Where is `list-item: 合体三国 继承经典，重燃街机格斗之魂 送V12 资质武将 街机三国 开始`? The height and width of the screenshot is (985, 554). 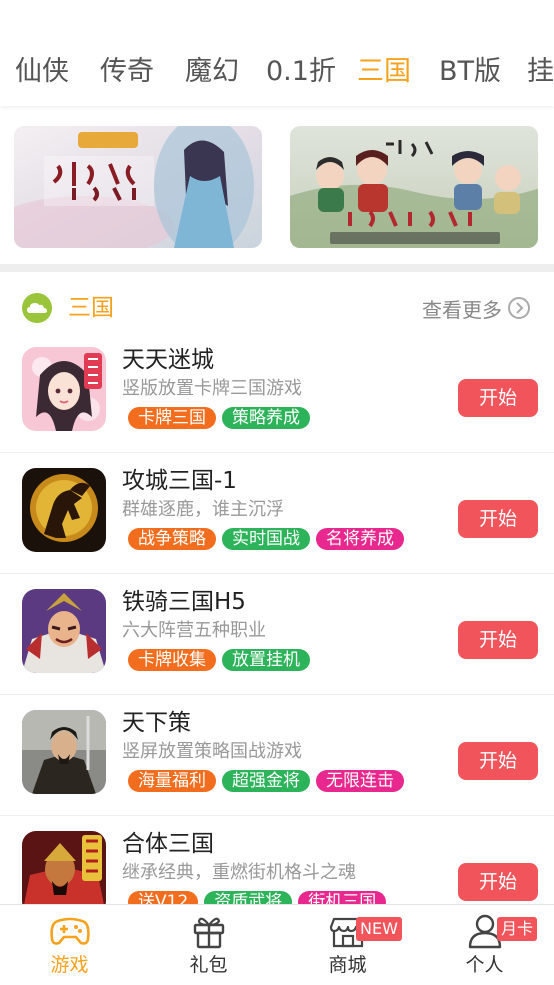
list-item: 合体三国 继承经典，重燃街机格斗之魂 送V12 资质武将 街机三国 开始 is located at coordinates (277, 860).